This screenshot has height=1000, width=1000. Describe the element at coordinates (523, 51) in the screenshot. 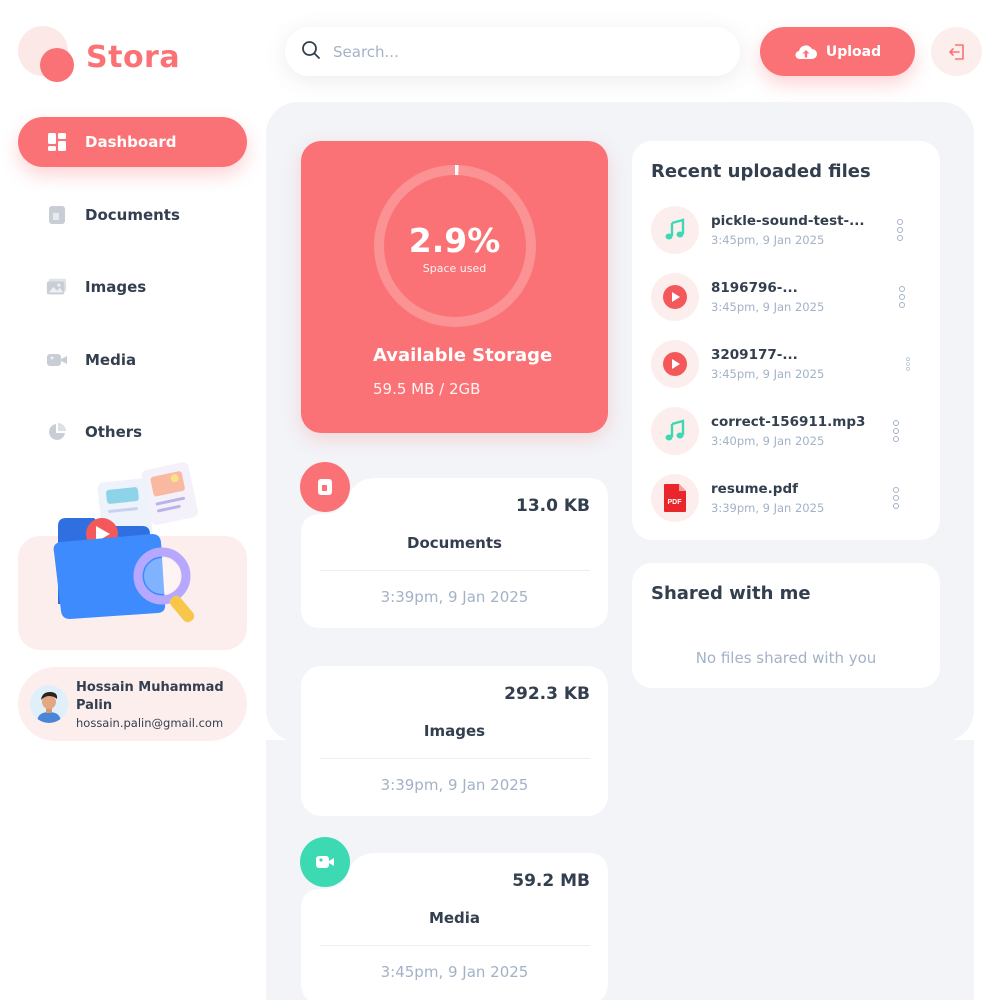

I see `search-input` at that location.